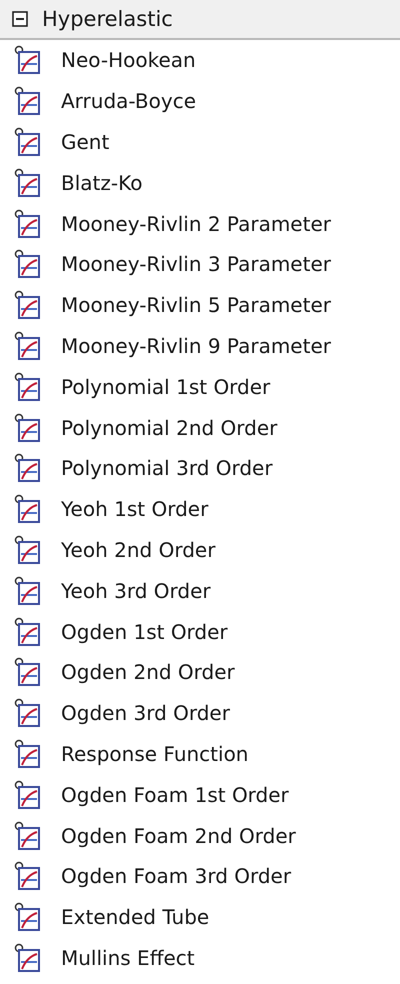  I want to click on tree-item: Ogden 2nd Order, so click(200, 672).